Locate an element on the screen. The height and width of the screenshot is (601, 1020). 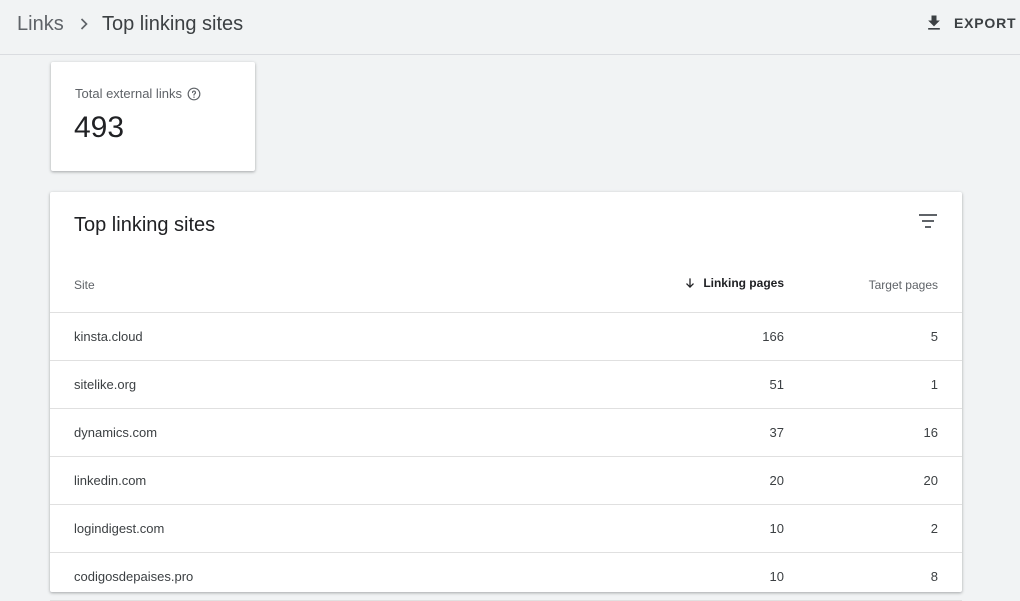
column-header-linking-pages: Linking pages is located at coordinates (733, 283).